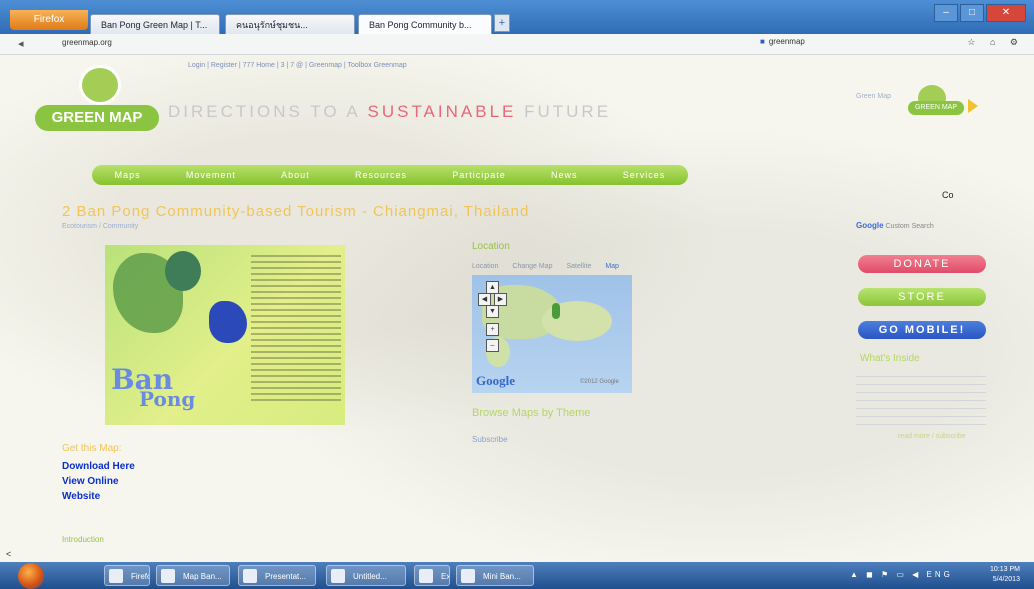  What do you see at coordinates (49, 20) in the screenshot?
I see `firefox-menu-button: Firefox` at bounding box center [49, 20].